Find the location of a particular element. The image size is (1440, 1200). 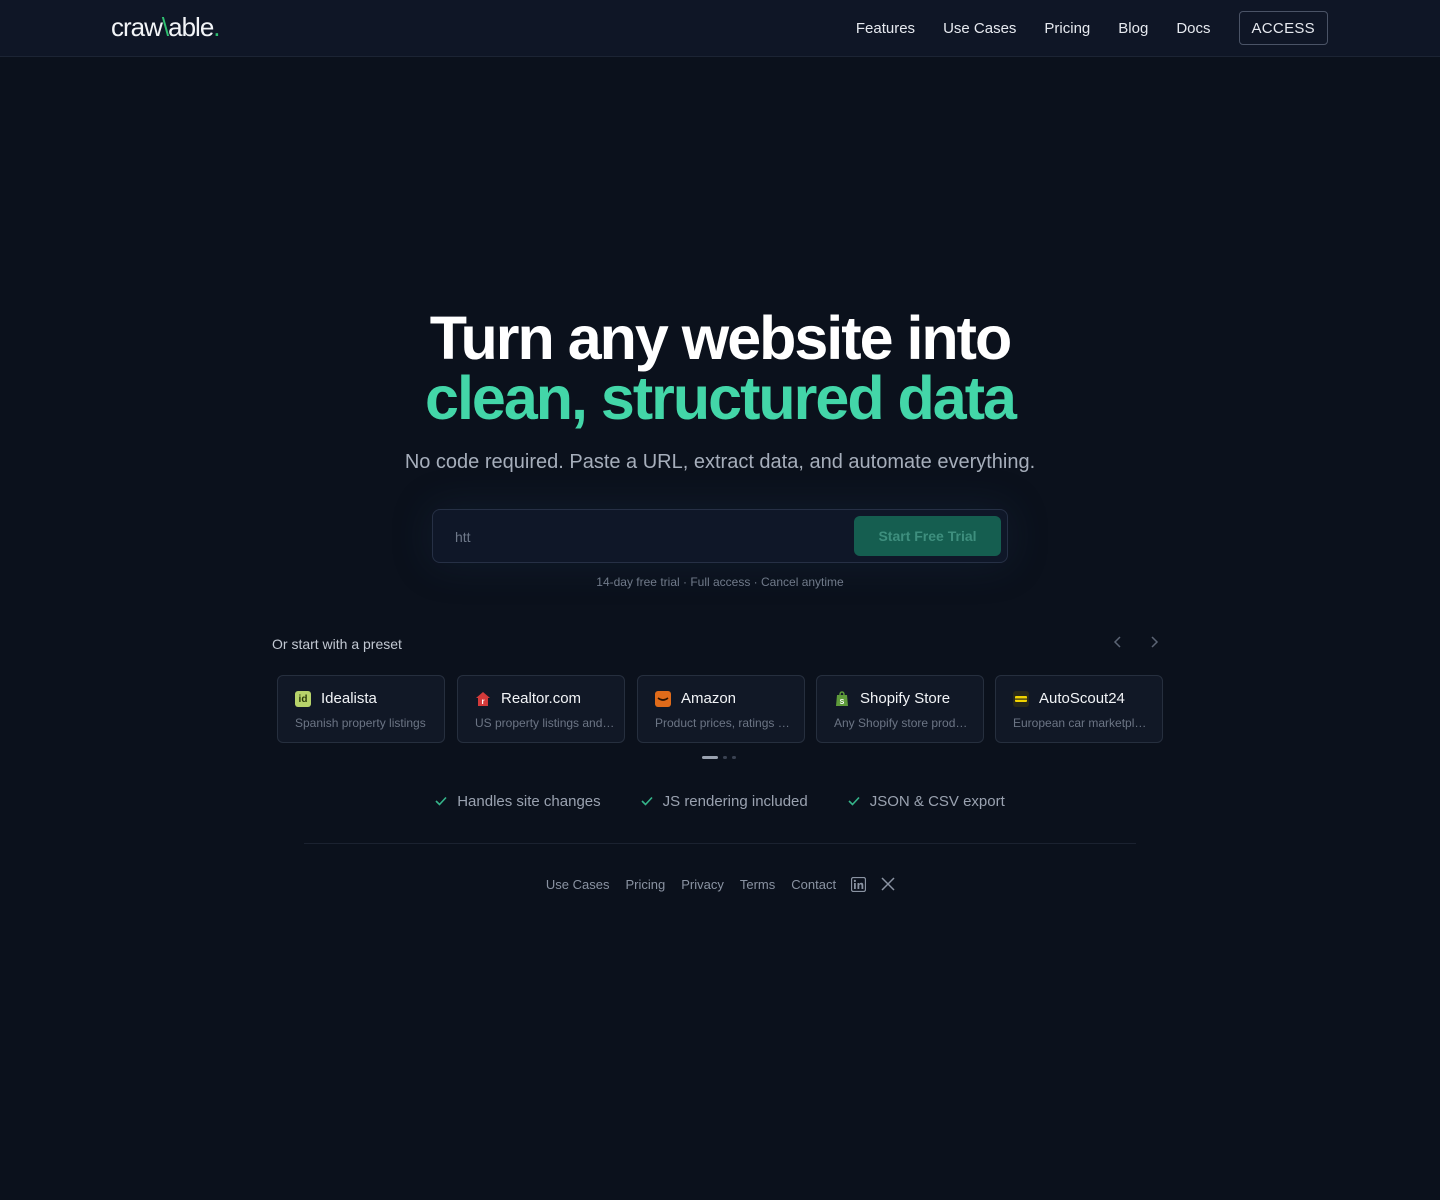

preset-name: Idealista is located at coordinates (349, 698).